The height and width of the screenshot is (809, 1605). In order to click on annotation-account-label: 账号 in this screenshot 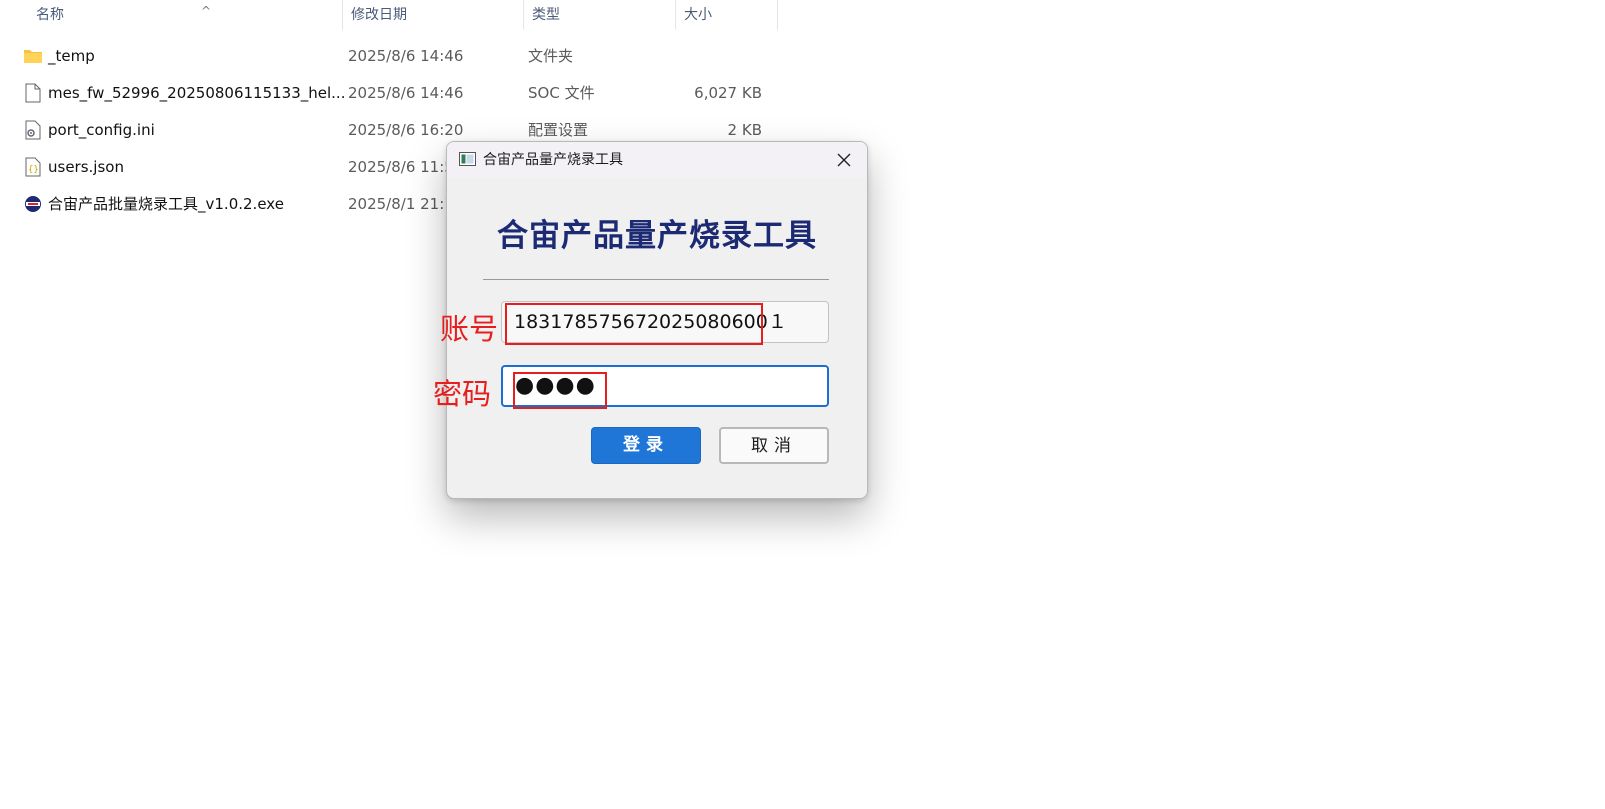, I will do `click(469, 329)`.